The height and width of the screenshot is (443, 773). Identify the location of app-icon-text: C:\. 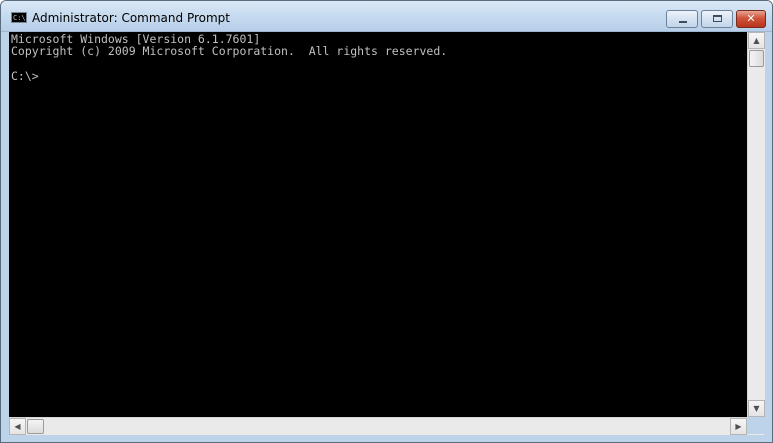
(19, 18).